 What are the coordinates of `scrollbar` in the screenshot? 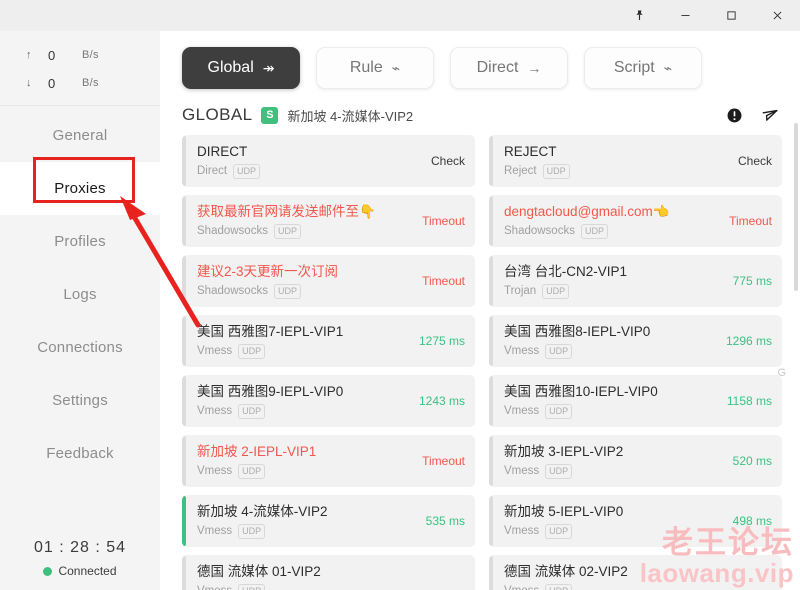 It's located at (796, 356).